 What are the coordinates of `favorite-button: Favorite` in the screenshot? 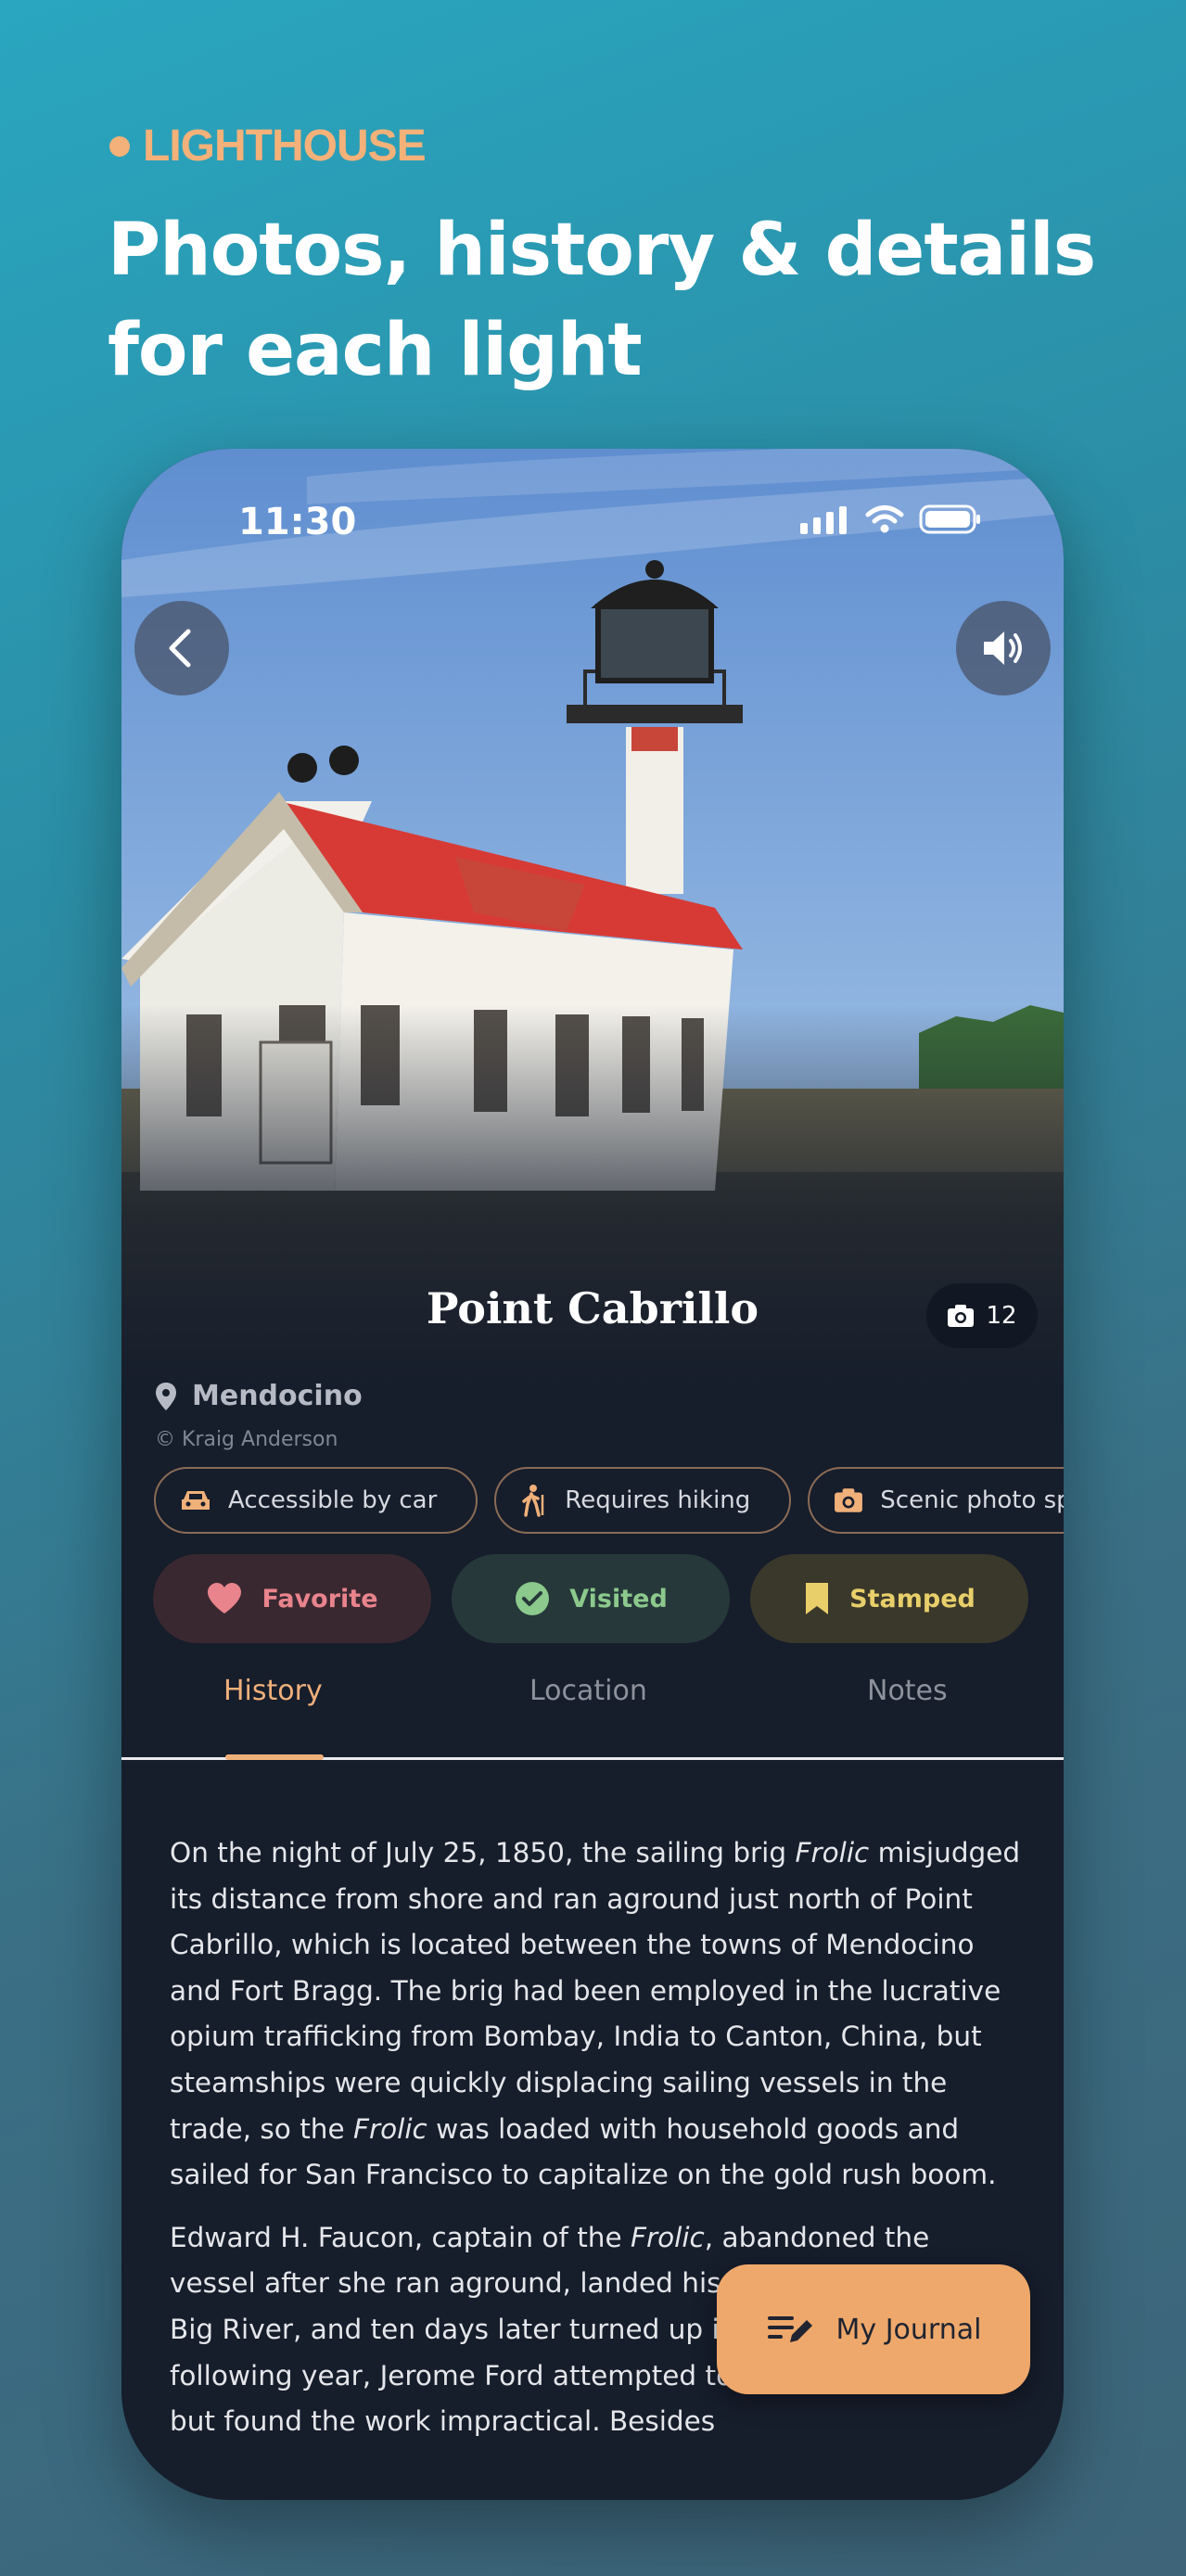 It's located at (292, 1599).